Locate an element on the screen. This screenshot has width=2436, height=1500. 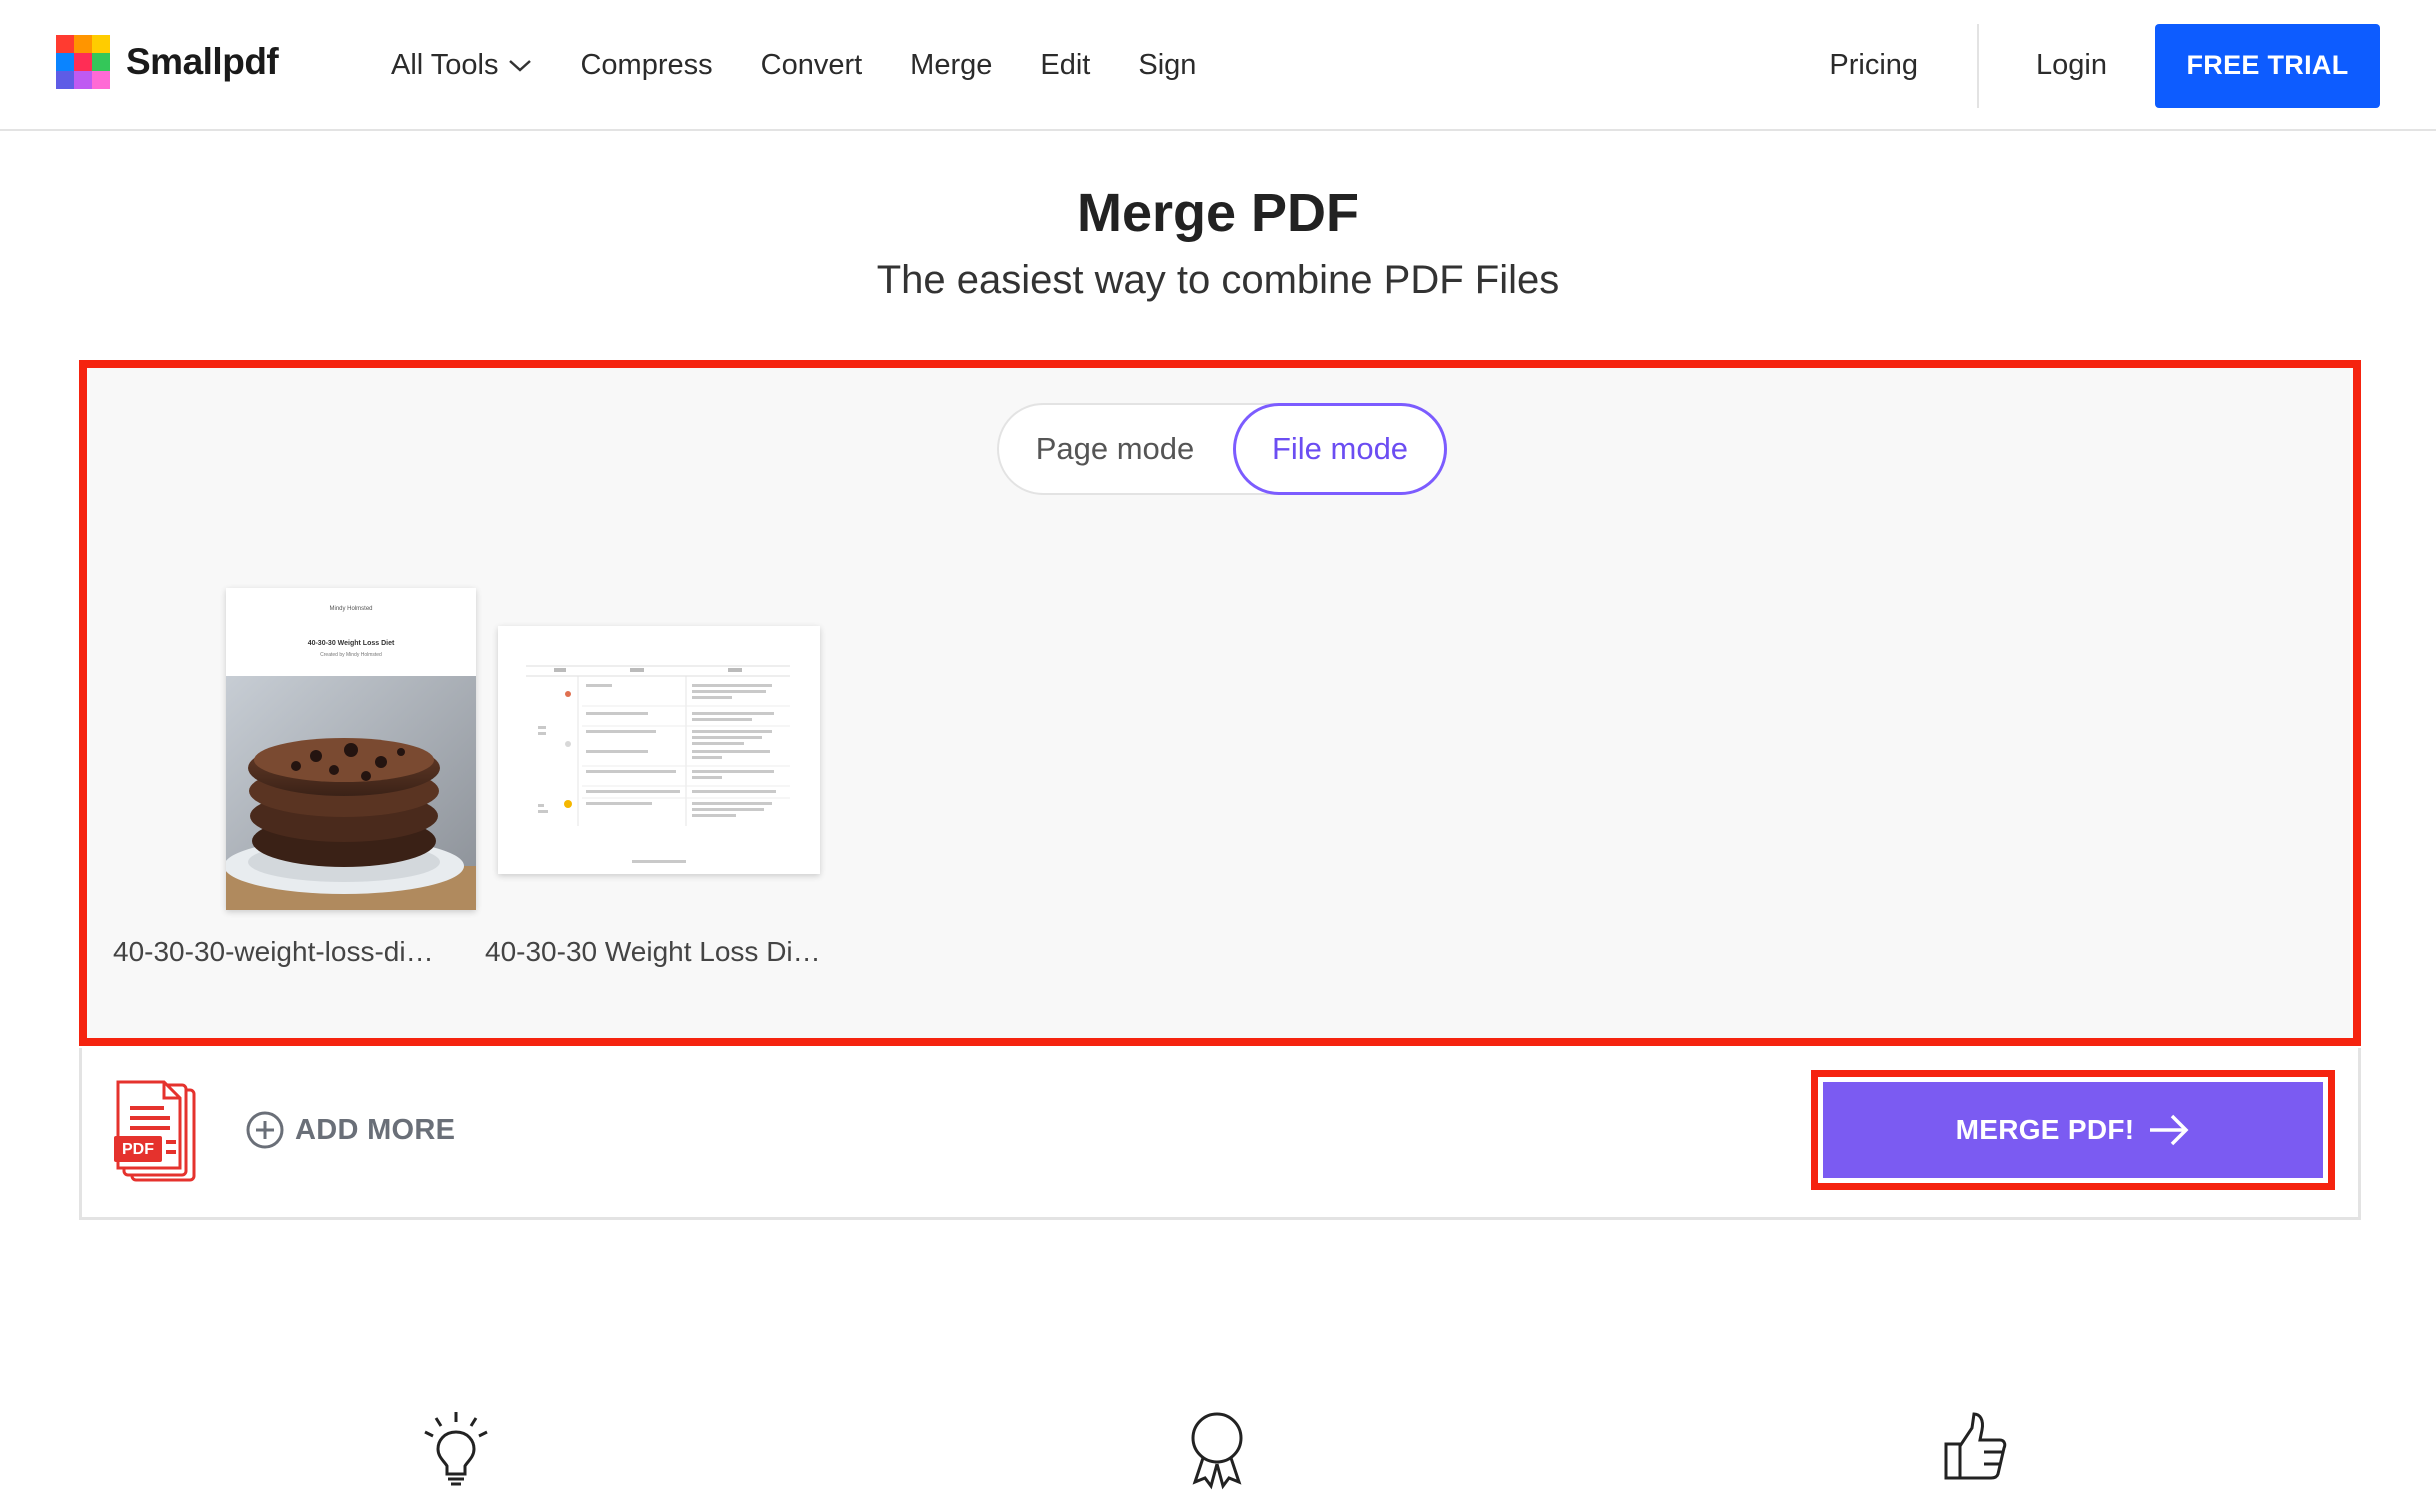
mode-toggle: Page mode File mode is located at coordinates (1222, 449).